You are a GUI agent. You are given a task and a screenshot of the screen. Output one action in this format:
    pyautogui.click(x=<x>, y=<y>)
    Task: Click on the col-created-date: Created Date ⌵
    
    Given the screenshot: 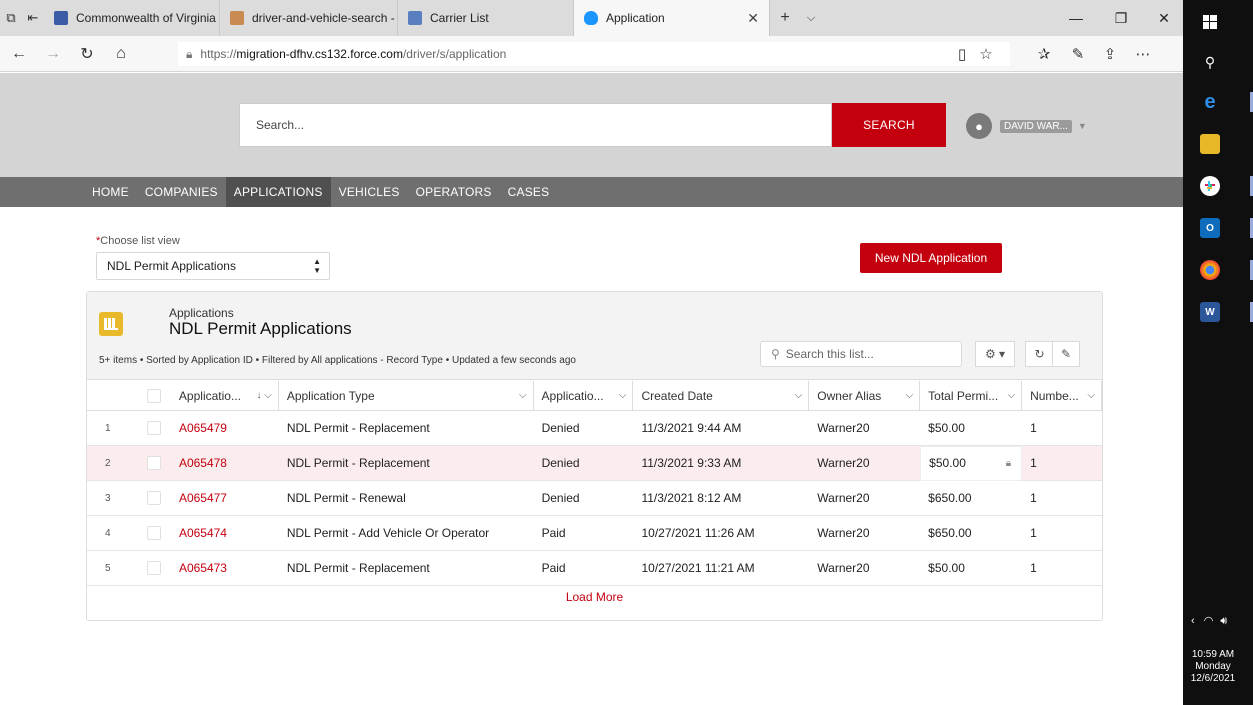 What is the action you would take?
    pyautogui.click(x=721, y=395)
    